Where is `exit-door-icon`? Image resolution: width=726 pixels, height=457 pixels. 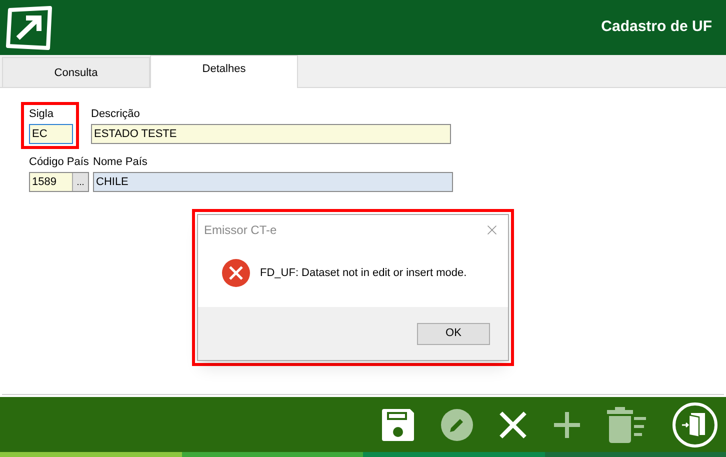
exit-door-icon is located at coordinates (695, 425).